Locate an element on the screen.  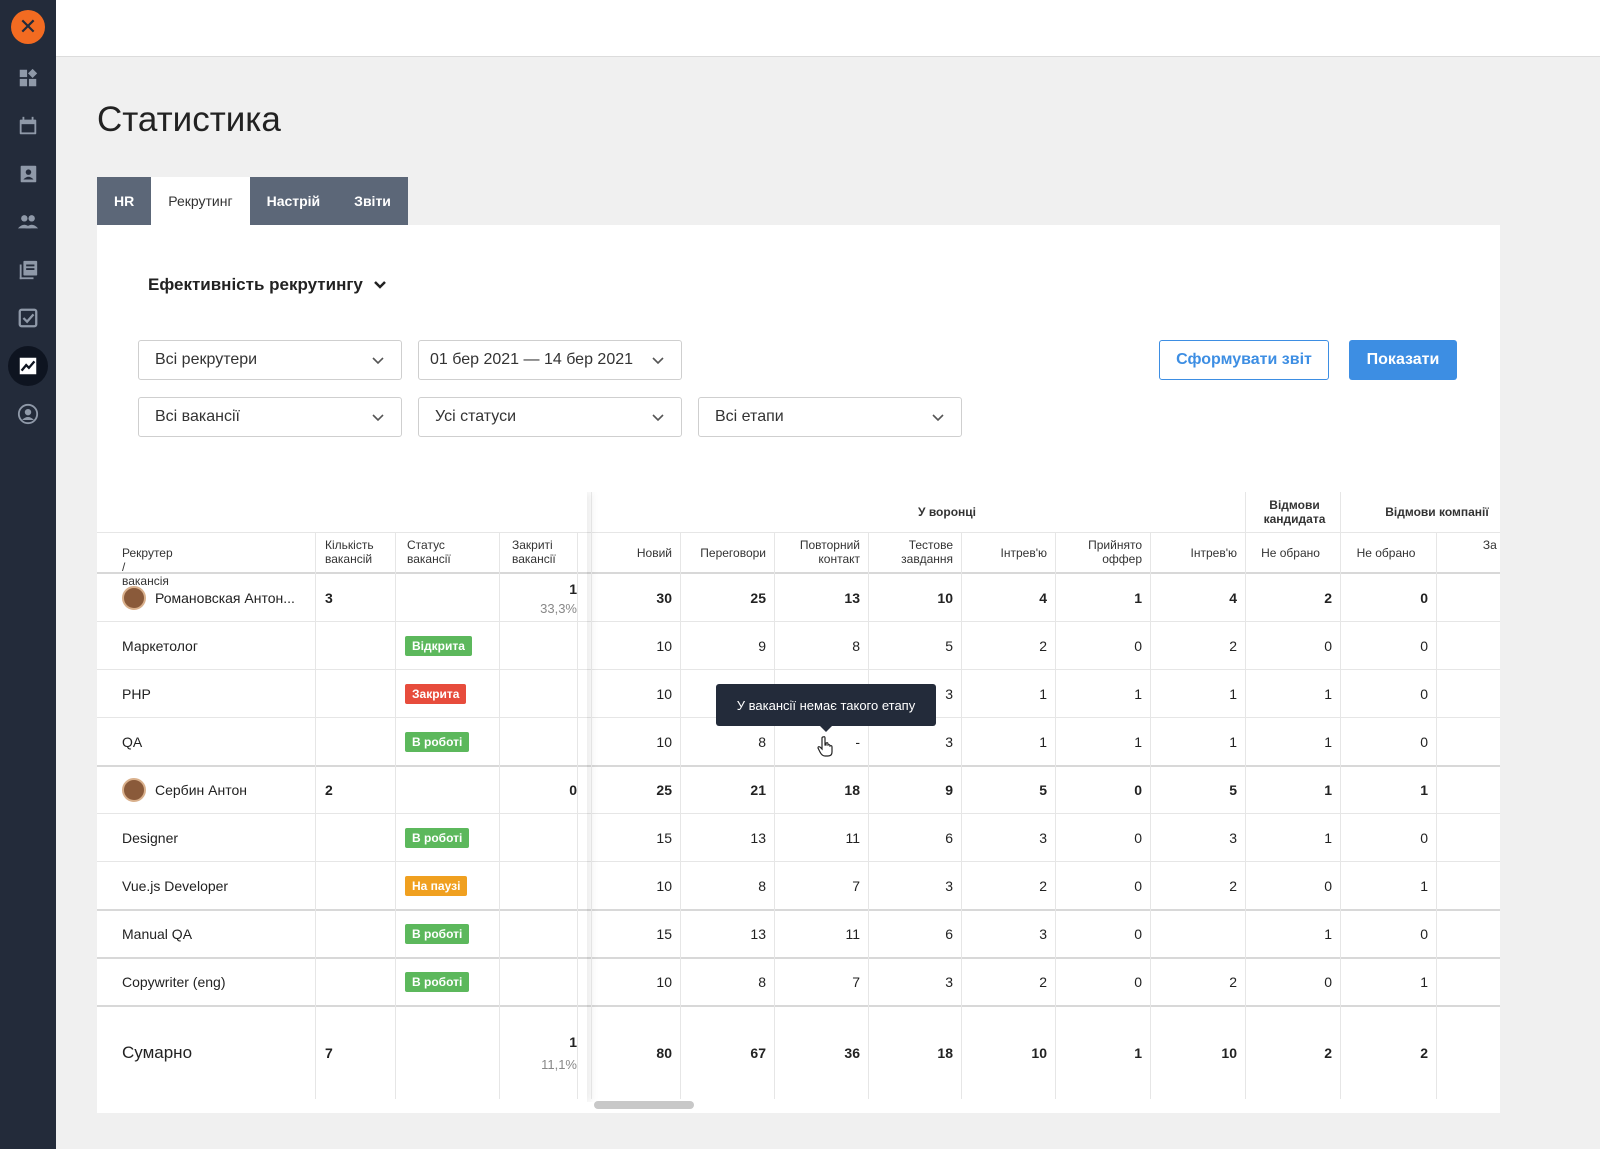
nav-statistics is located at coordinates (28, 366).